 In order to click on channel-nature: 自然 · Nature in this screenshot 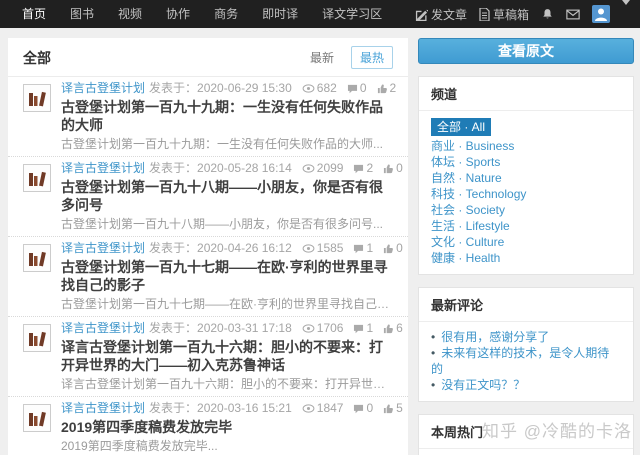, I will do `click(526, 178)`.